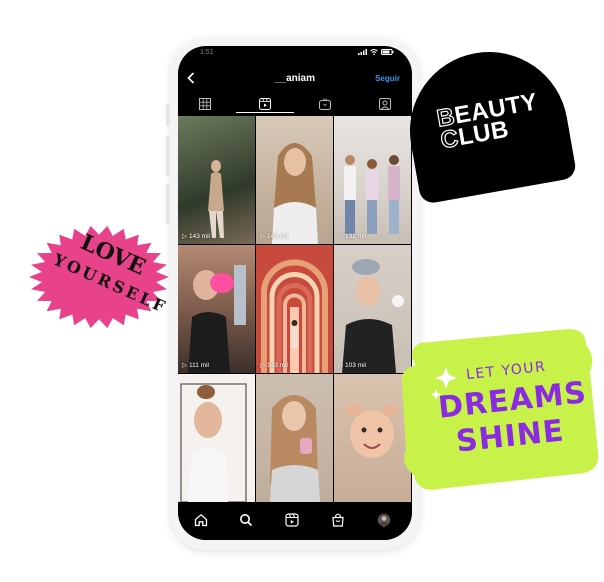 The image size is (604, 582). I want to click on status-bar: 1:51, so click(295, 53).